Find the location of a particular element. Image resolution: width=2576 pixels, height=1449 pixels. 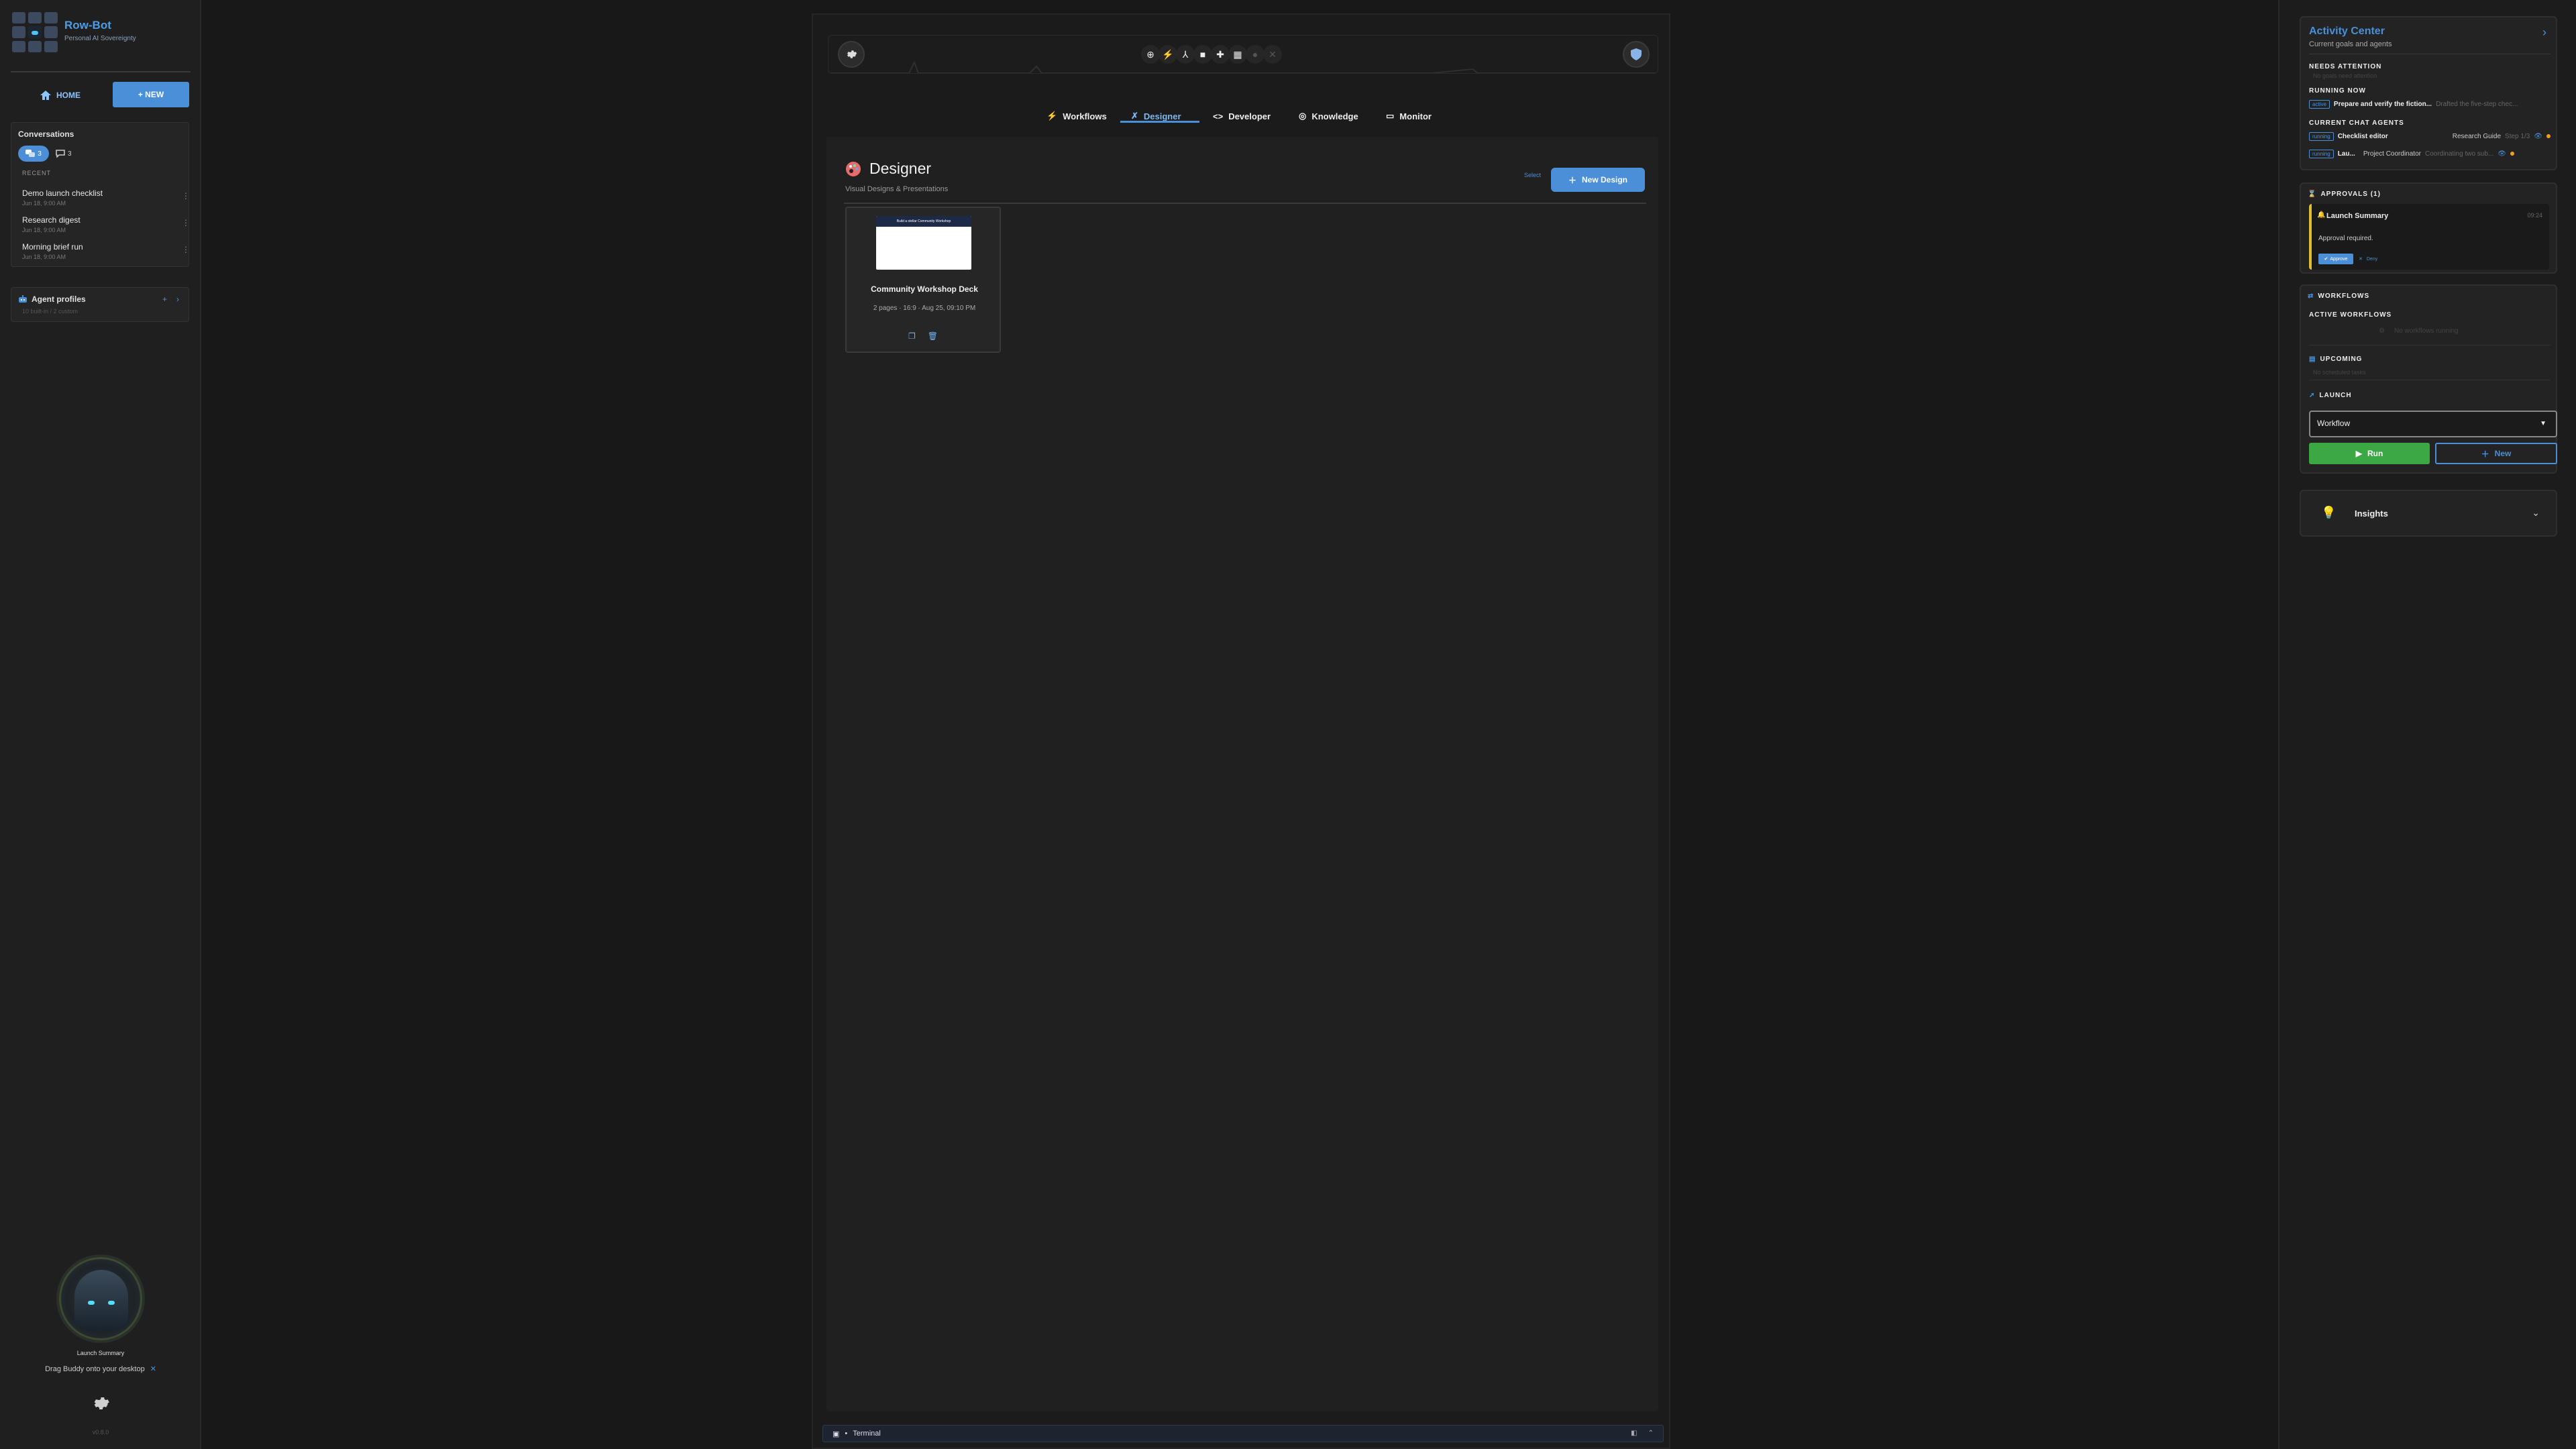

designer-subtitle: Visual Designs & Presentations is located at coordinates (897, 189).